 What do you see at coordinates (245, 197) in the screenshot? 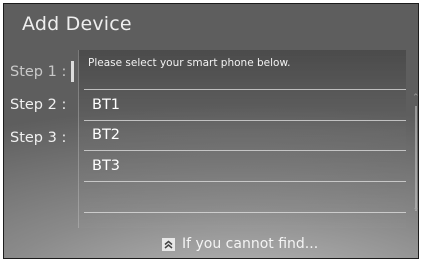
I see `empty-list-row` at bounding box center [245, 197].